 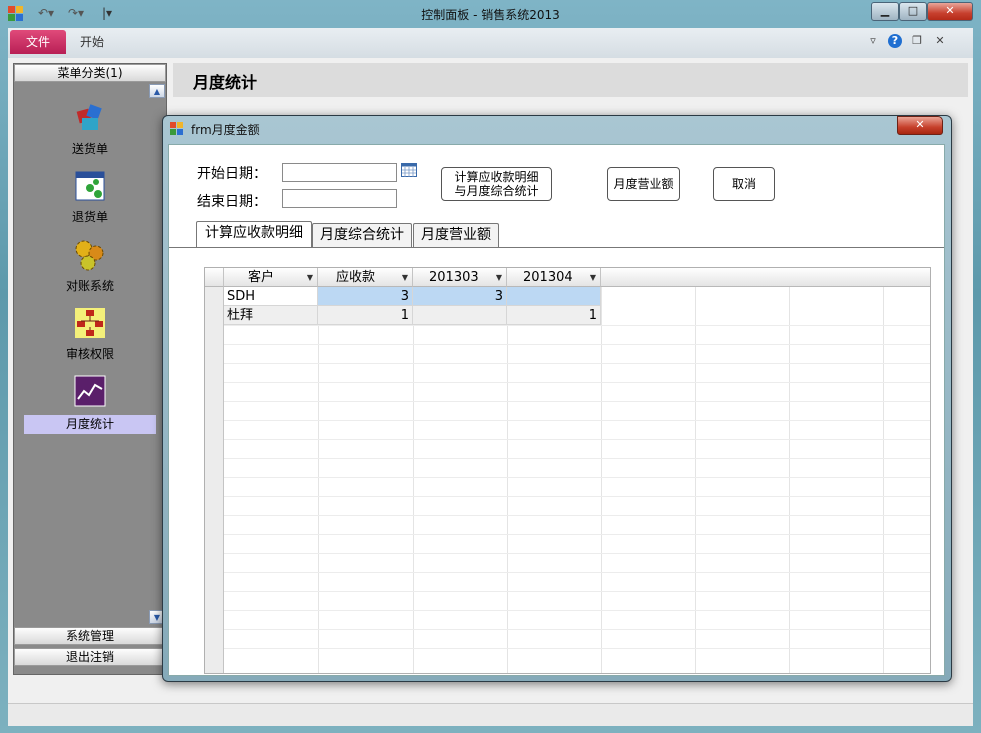 I want to click on monthly-revenue-button: 月度营业额, so click(x=643, y=184).